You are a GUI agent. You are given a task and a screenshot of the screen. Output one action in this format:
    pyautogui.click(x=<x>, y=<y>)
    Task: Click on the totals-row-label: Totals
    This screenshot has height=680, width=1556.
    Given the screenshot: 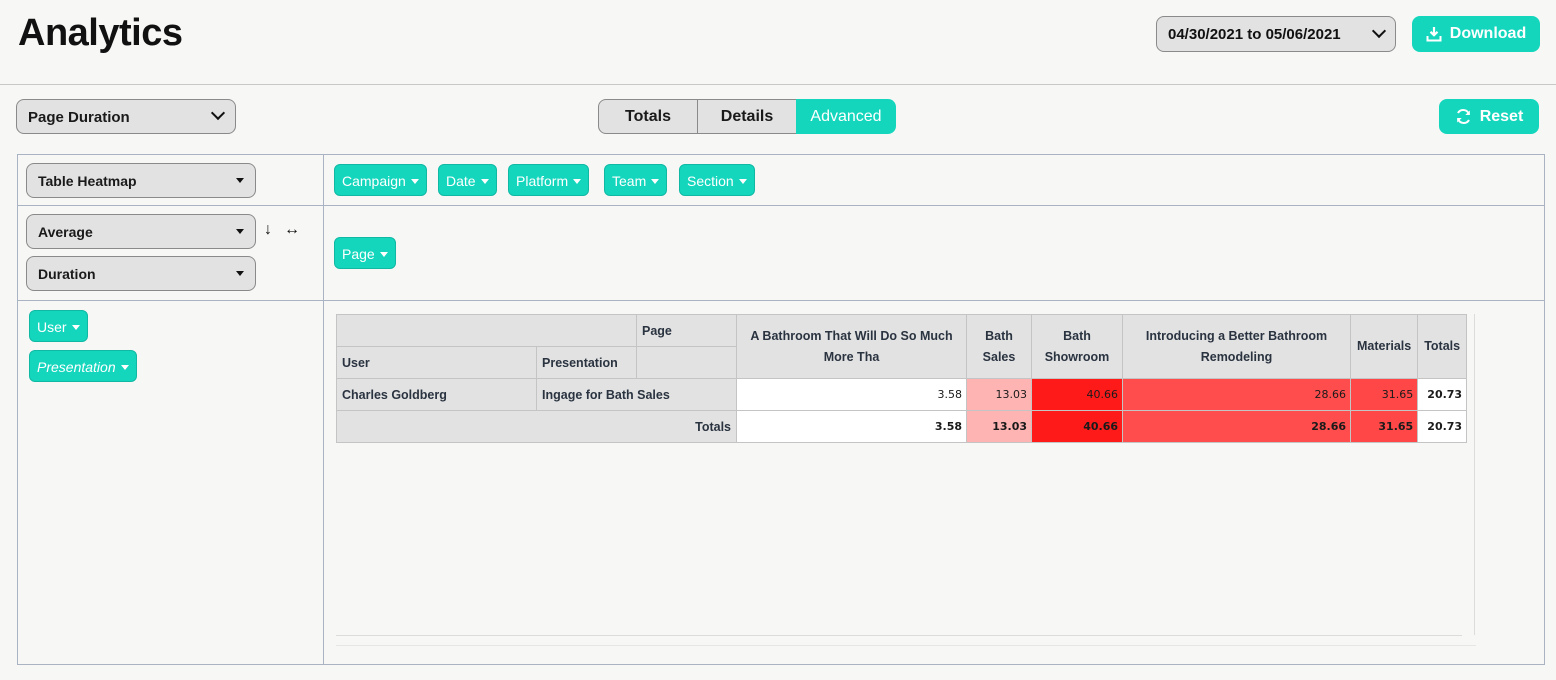 What is the action you would take?
    pyautogui.click(x=536, y=426)
    